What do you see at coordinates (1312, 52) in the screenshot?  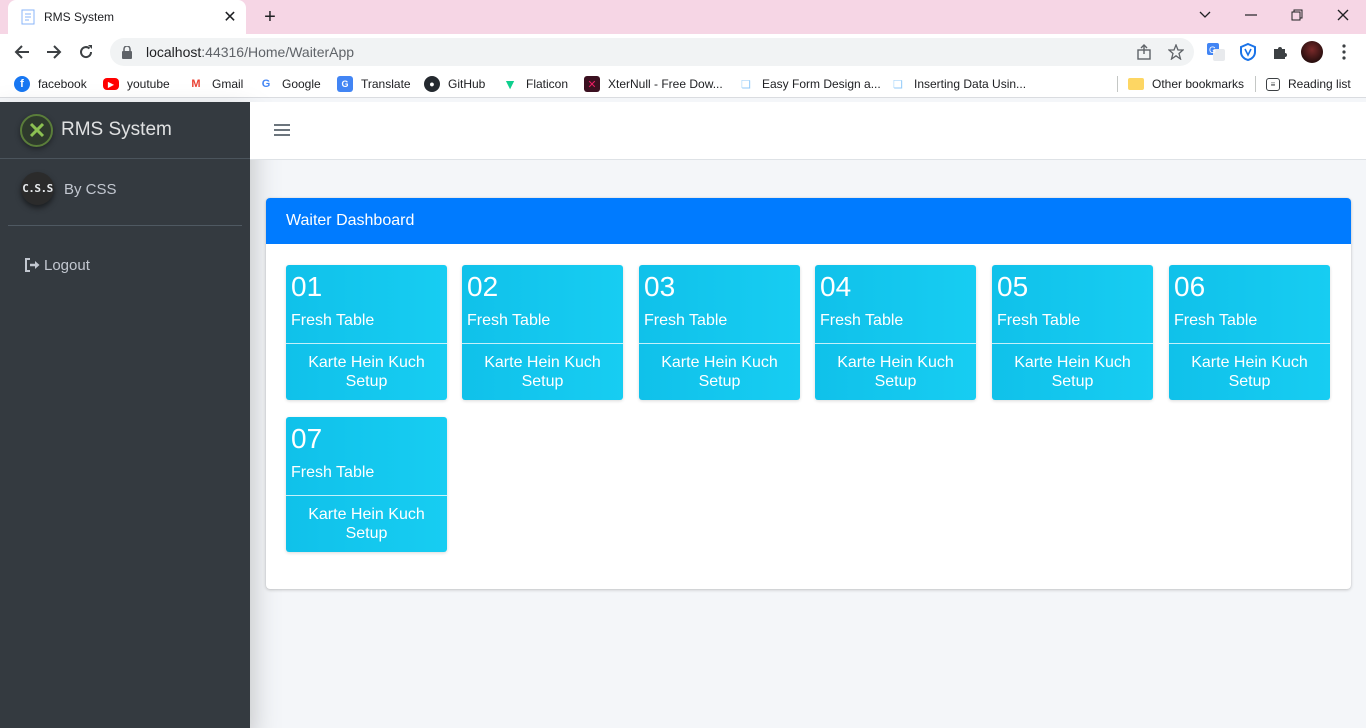 I see `profile-avatar` at bounding box center [1312, 52].